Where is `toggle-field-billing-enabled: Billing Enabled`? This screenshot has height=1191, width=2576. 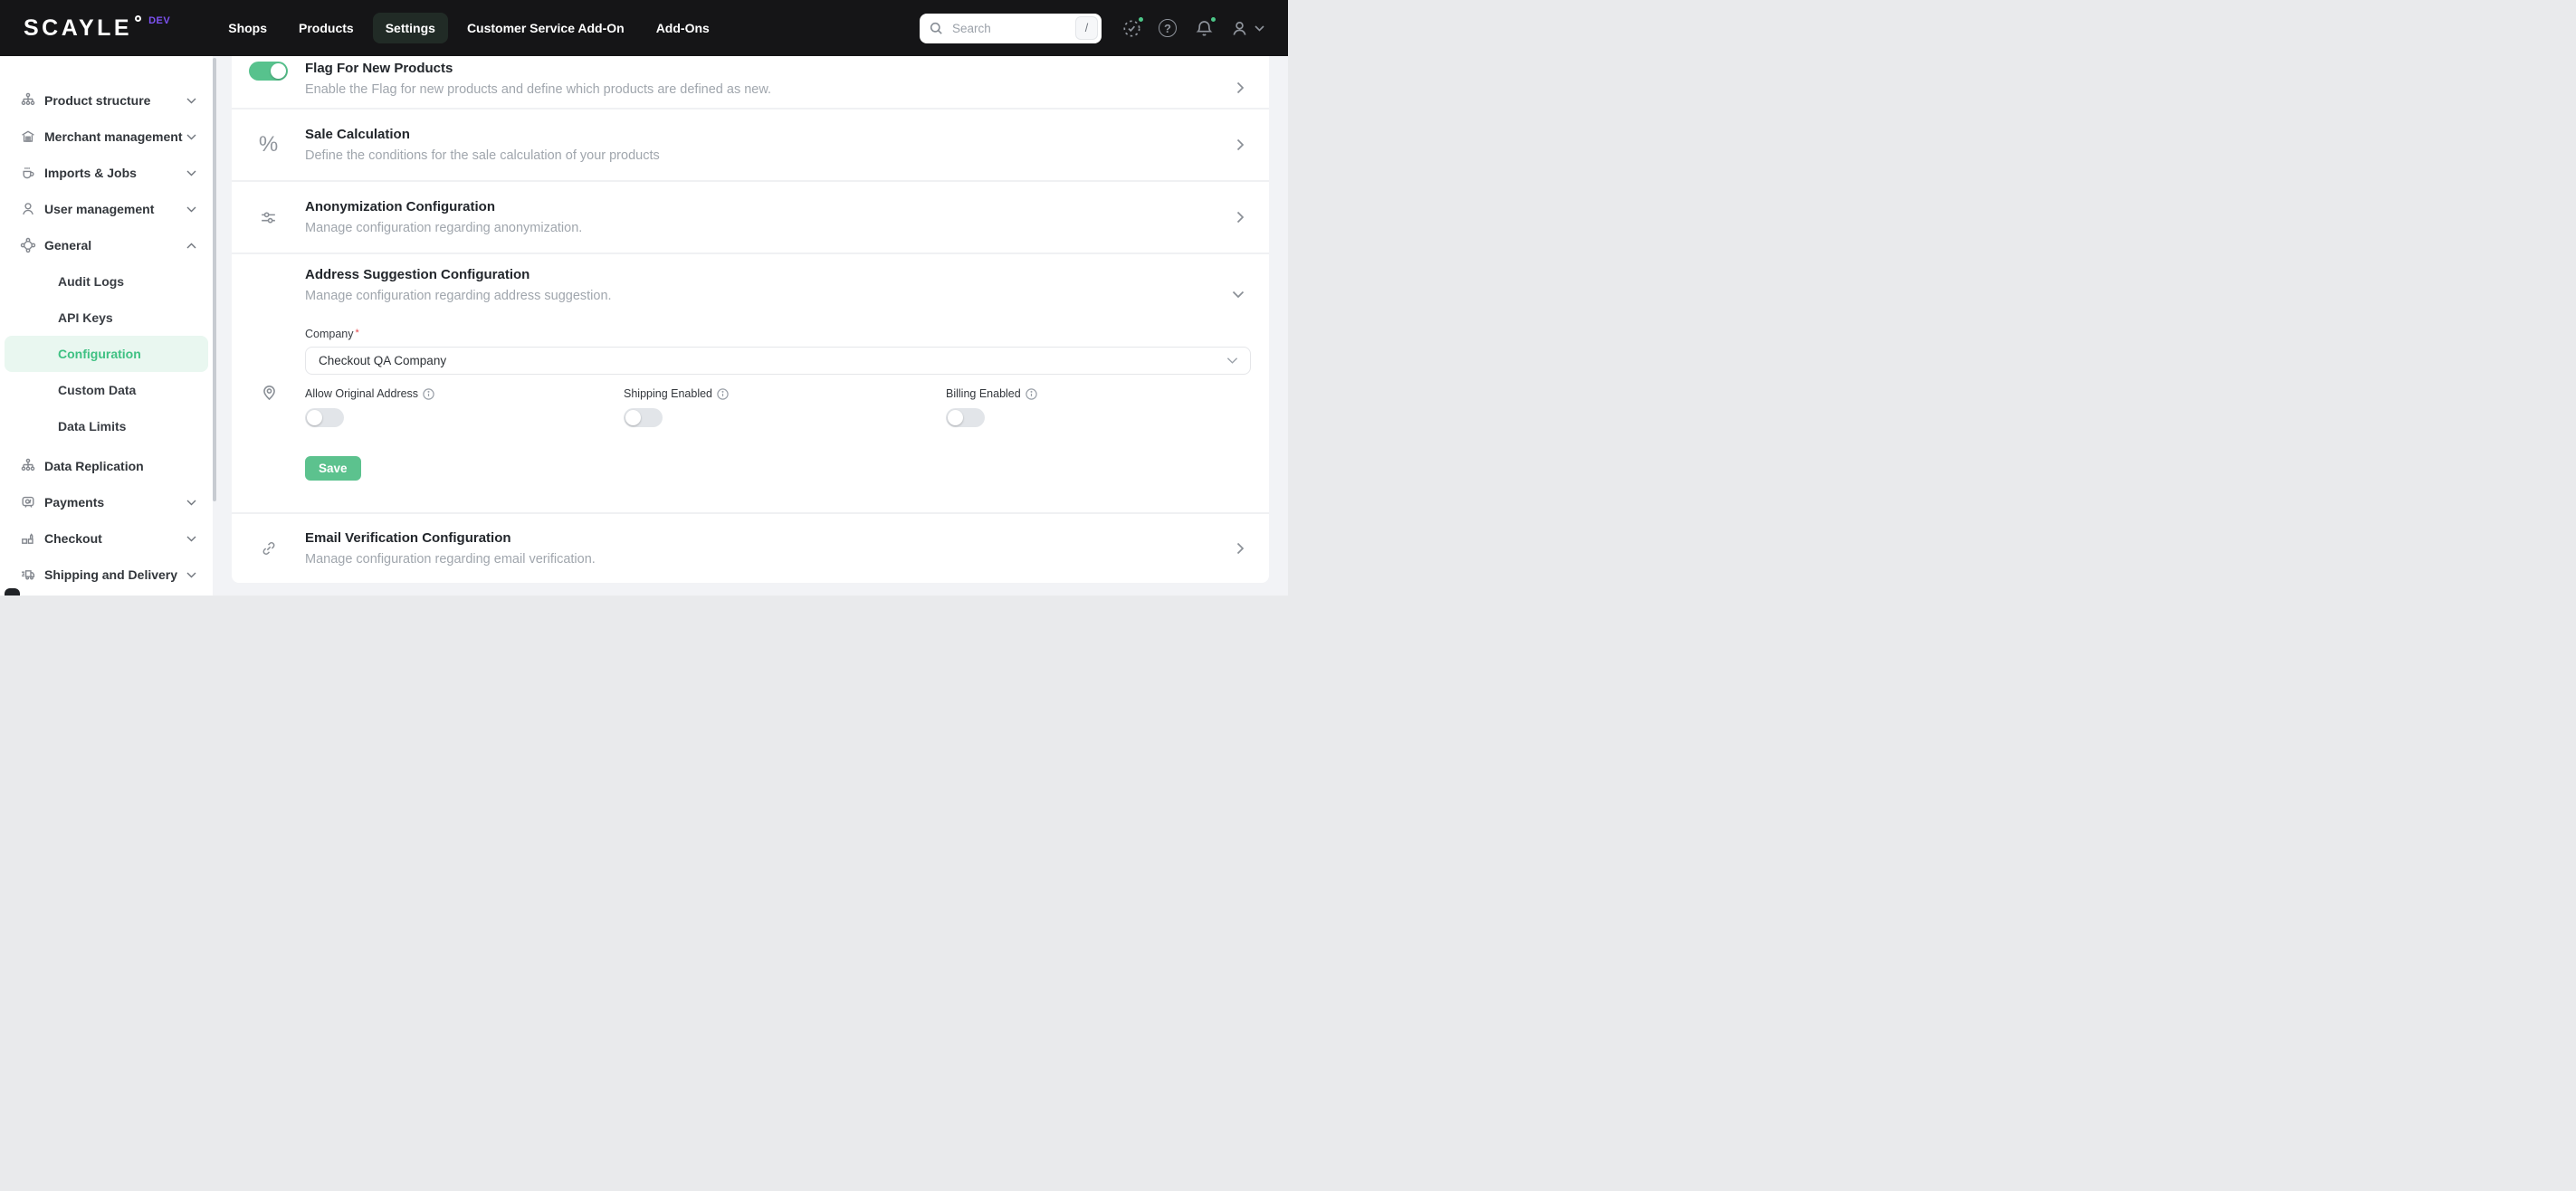 toggle-field-billing-enabled: Billing Enabled is located at coordinates (992, 407).